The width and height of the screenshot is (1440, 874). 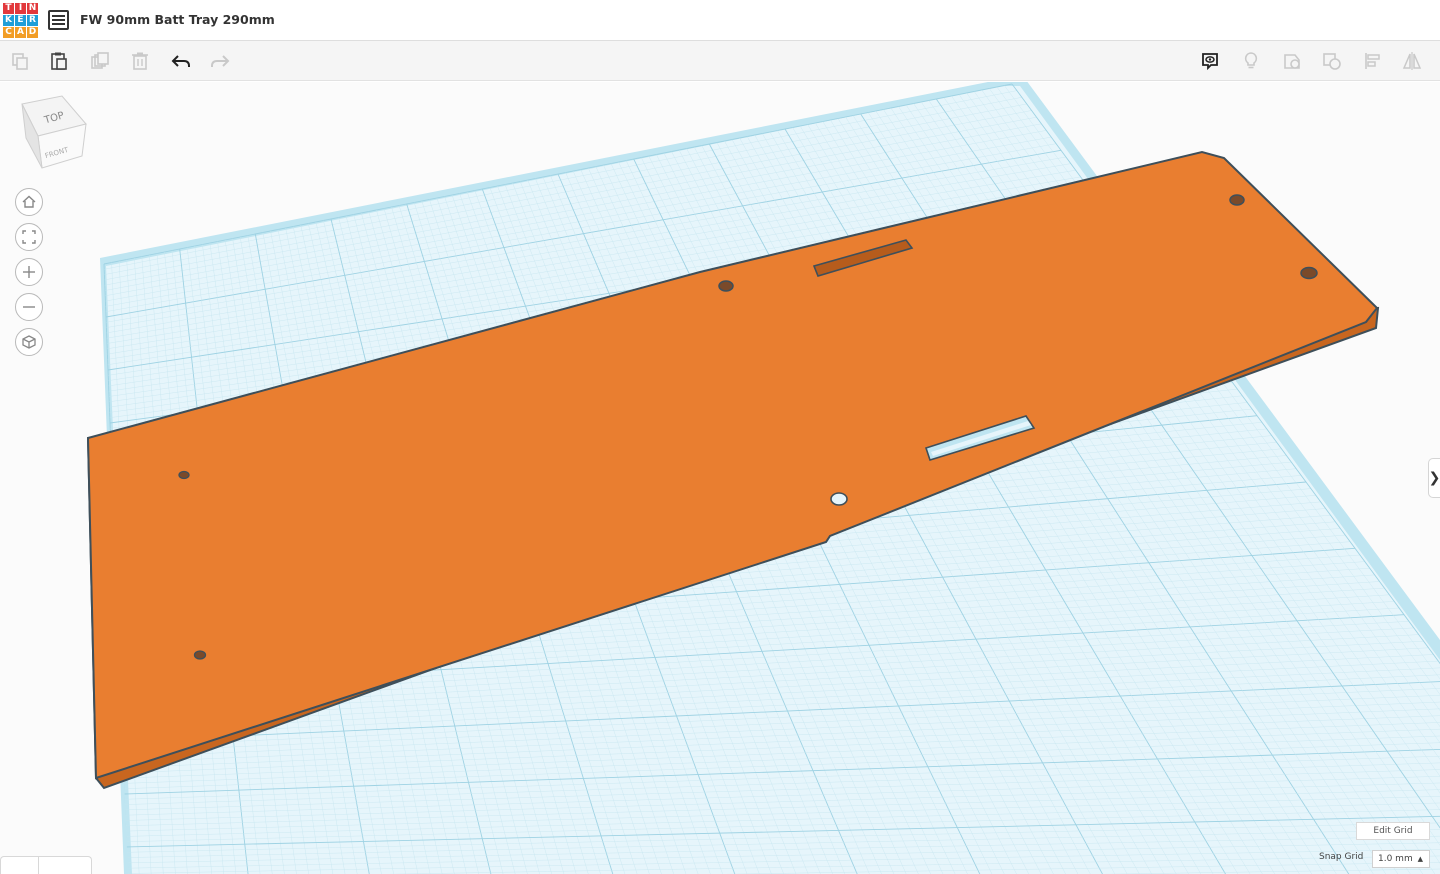 What do you see at coordinates (8, 20) in the screenshot?
I see `logo-letter: K` at bounding box center [8, 20].